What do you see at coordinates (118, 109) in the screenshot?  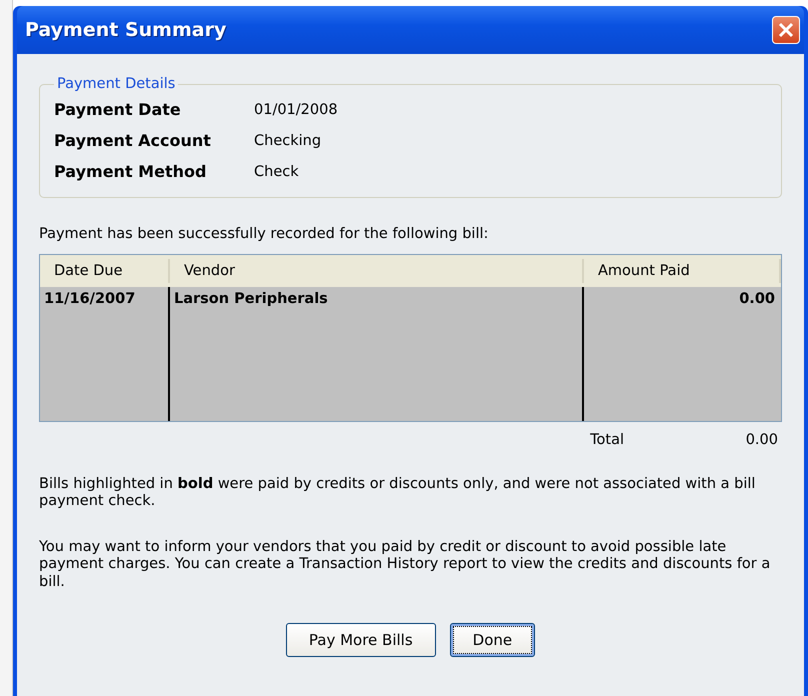 I see `field-label: Payment Date` at bounding box center [118, 109].